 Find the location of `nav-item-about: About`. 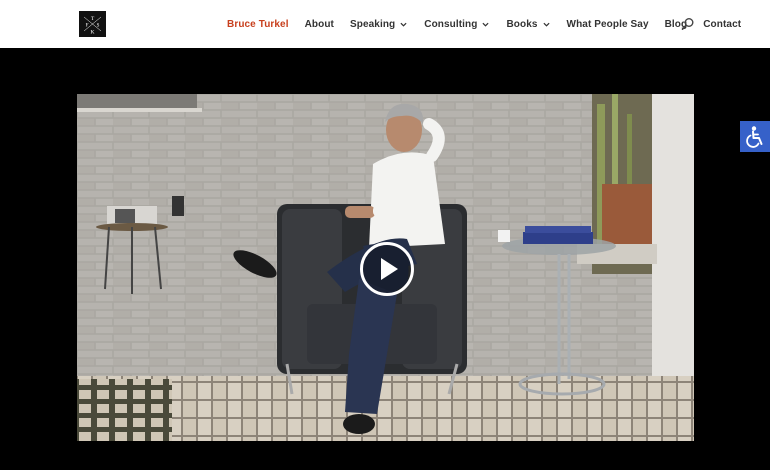

nav-item-about: About is located at coordinates (319, 24).